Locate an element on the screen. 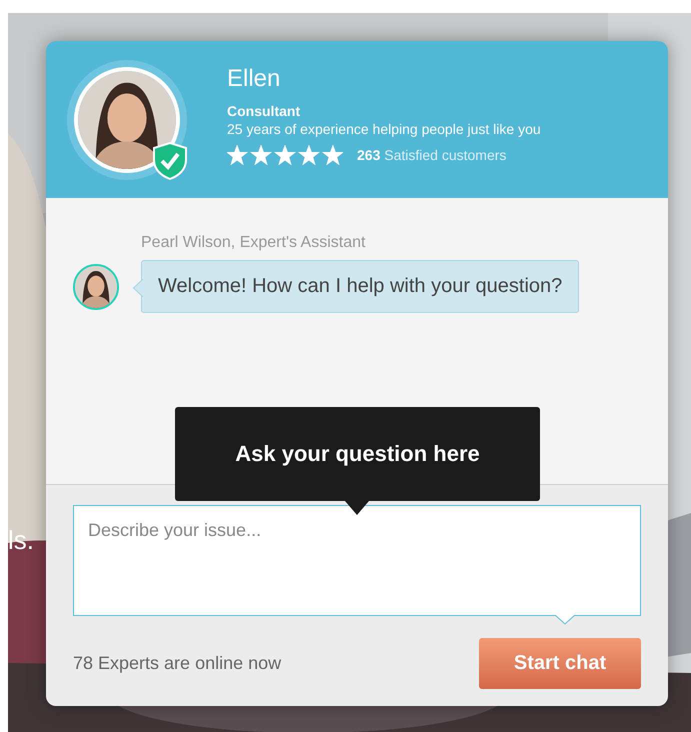 Image resolution: width=691 pixels, height=732 pixels. bubble-tail is located at coordinates (138, 288).